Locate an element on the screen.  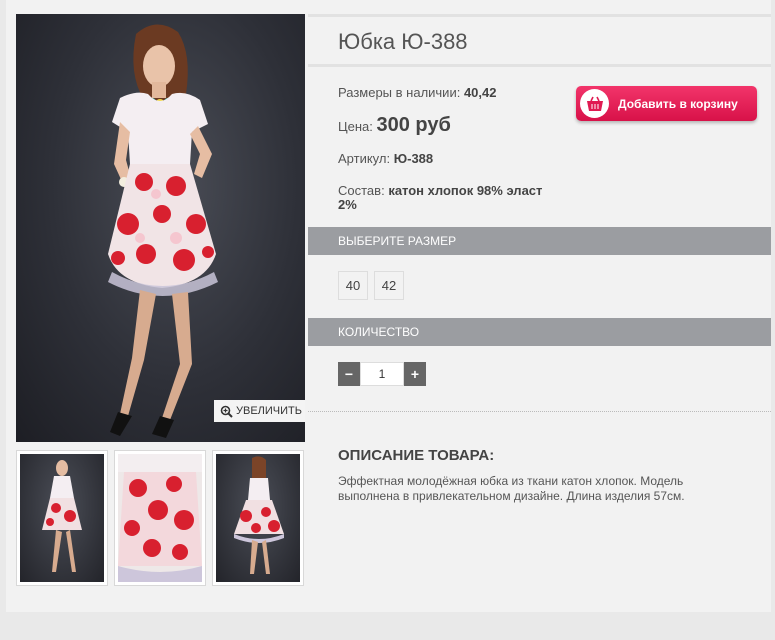
quantity-section-header: КОЛИЧЕСТВО is located at coordinates (539, 332).